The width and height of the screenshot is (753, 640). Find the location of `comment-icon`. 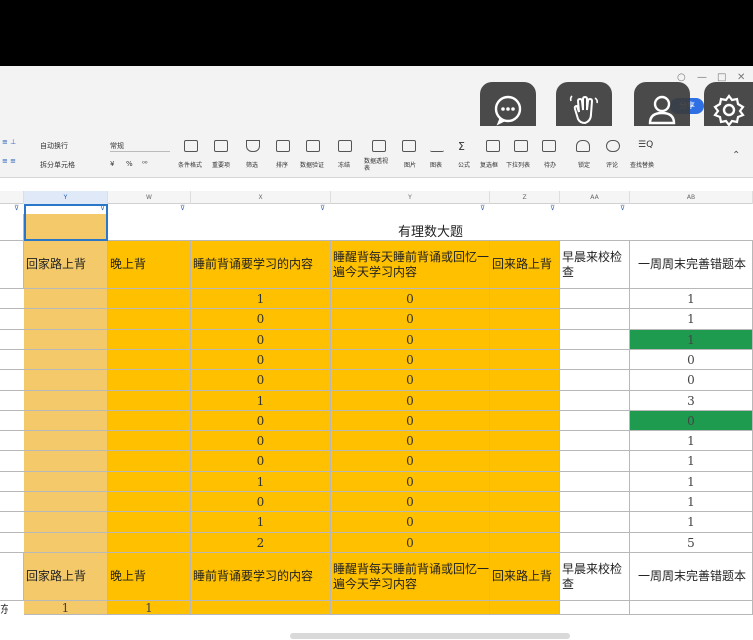

comment-icon is located at coordinates (613, 146).